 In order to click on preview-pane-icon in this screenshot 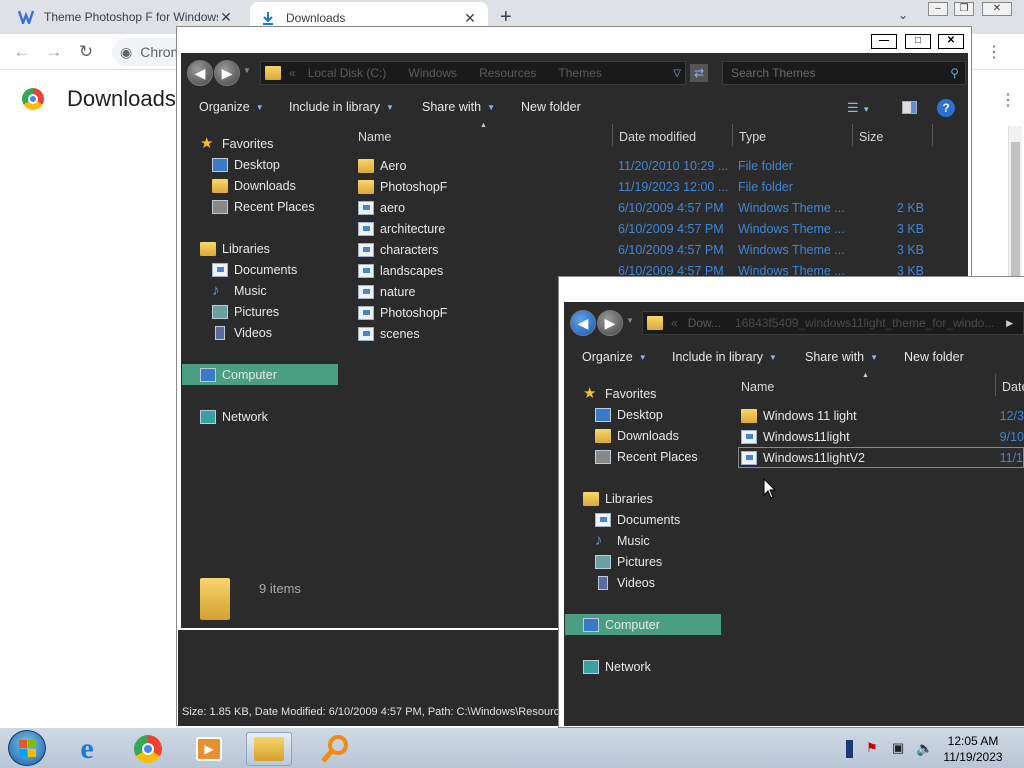, I will do `click(909, 107)`.